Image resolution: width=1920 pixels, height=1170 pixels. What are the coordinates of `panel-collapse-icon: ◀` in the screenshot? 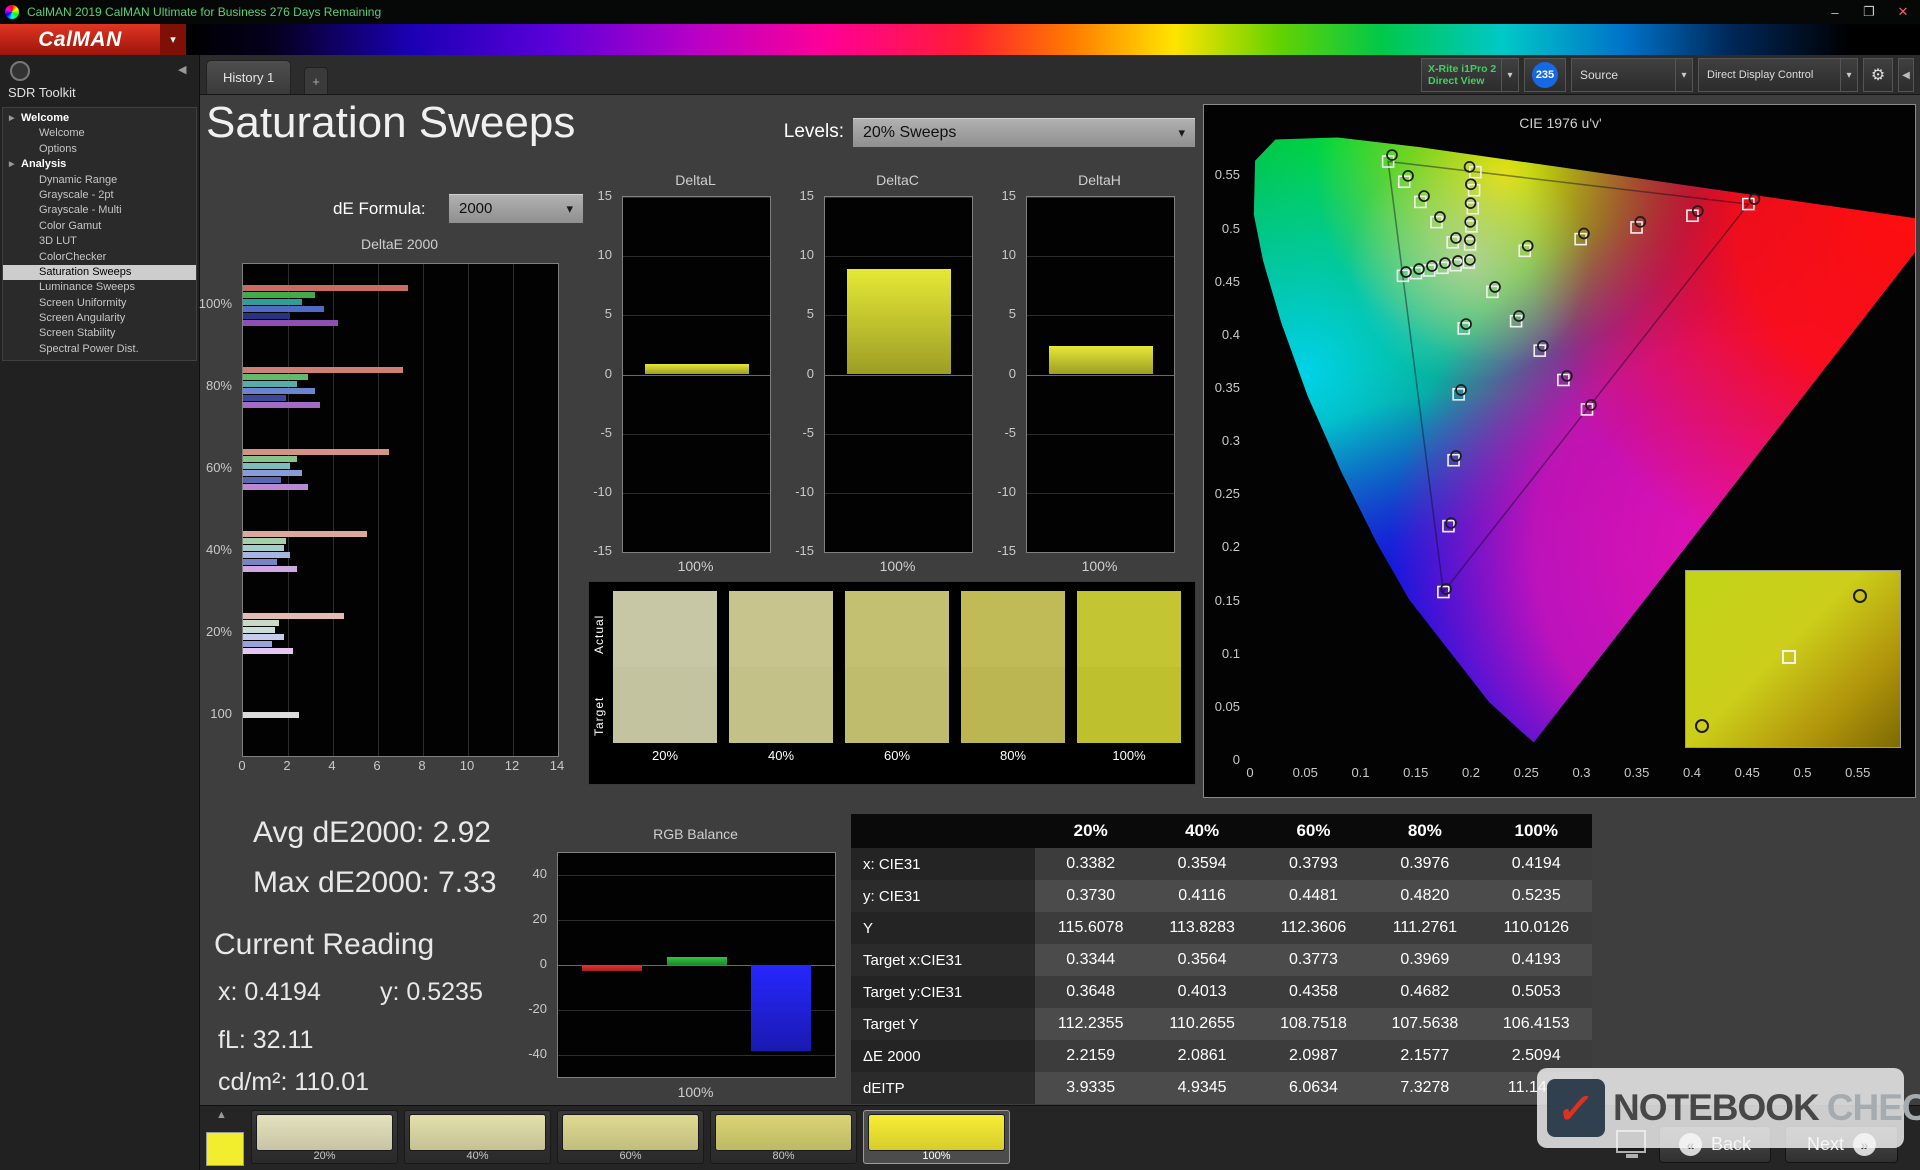 It's located at (1906, 75).